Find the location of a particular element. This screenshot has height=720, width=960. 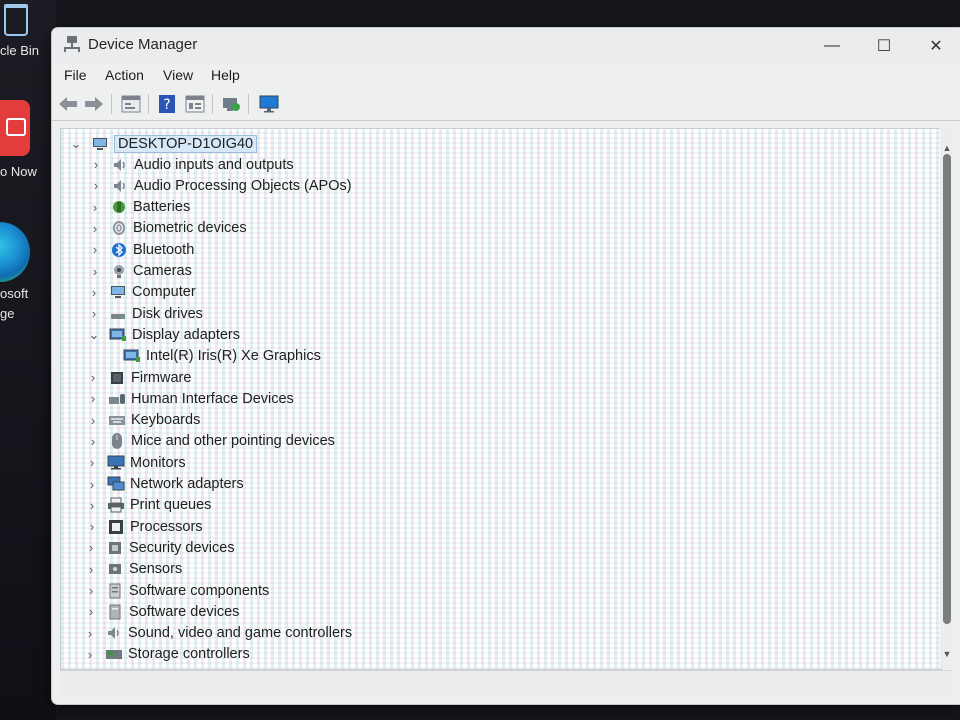

tree-category: › Storage controllers is located at coordinates (166, 654).